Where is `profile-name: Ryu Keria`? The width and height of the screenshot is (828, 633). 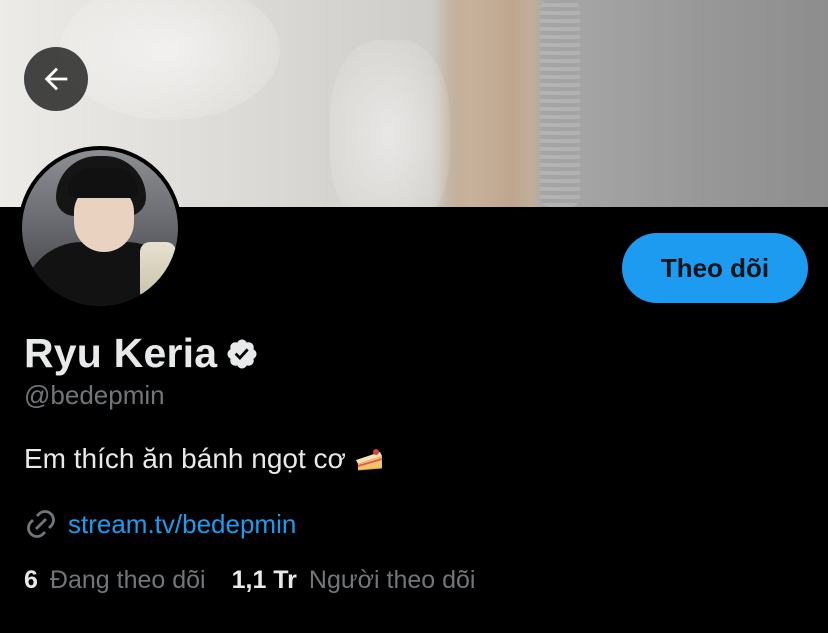
profile-name: Ryu Keria is located at coordinates (121, 353).